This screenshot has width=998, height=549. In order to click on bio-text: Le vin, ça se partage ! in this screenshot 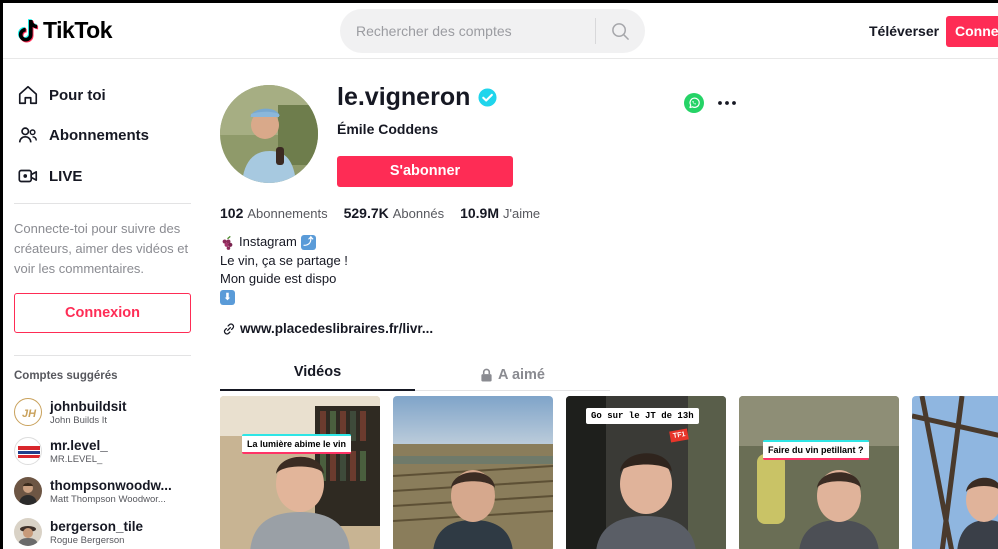, I will do `click(284, 260)`.